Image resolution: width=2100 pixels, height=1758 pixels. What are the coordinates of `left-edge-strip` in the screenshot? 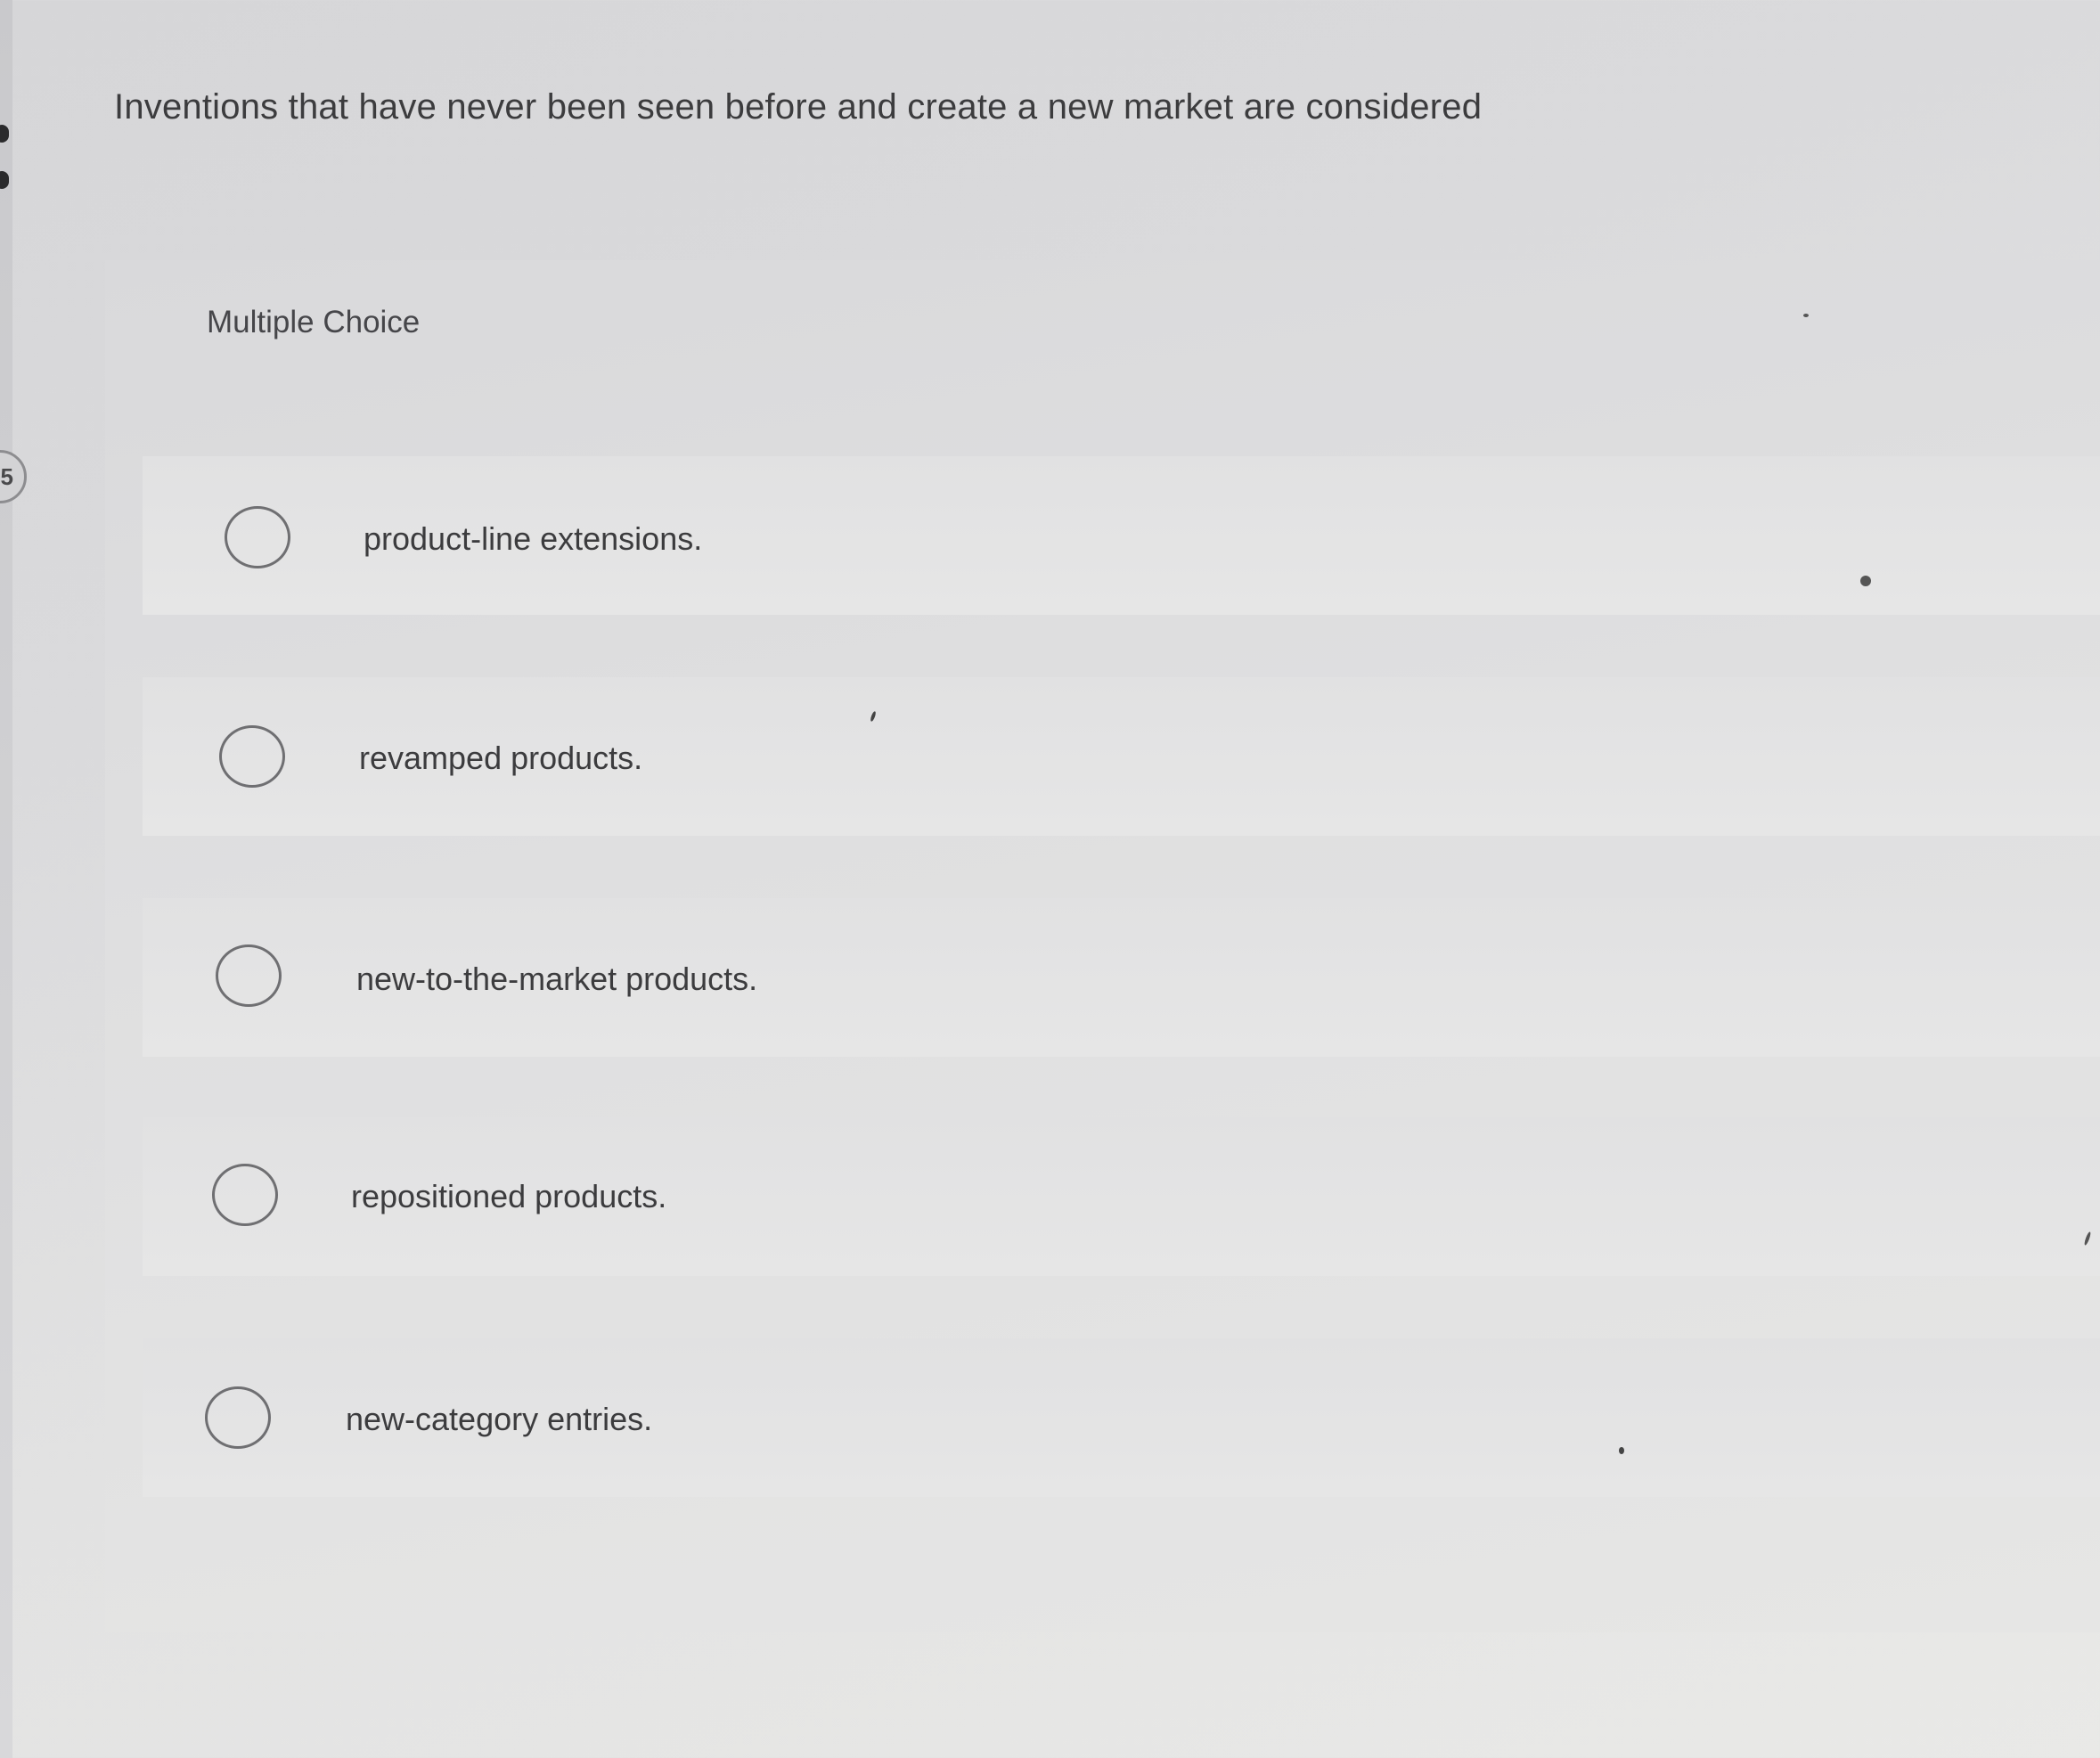 It's located at (6, 879).